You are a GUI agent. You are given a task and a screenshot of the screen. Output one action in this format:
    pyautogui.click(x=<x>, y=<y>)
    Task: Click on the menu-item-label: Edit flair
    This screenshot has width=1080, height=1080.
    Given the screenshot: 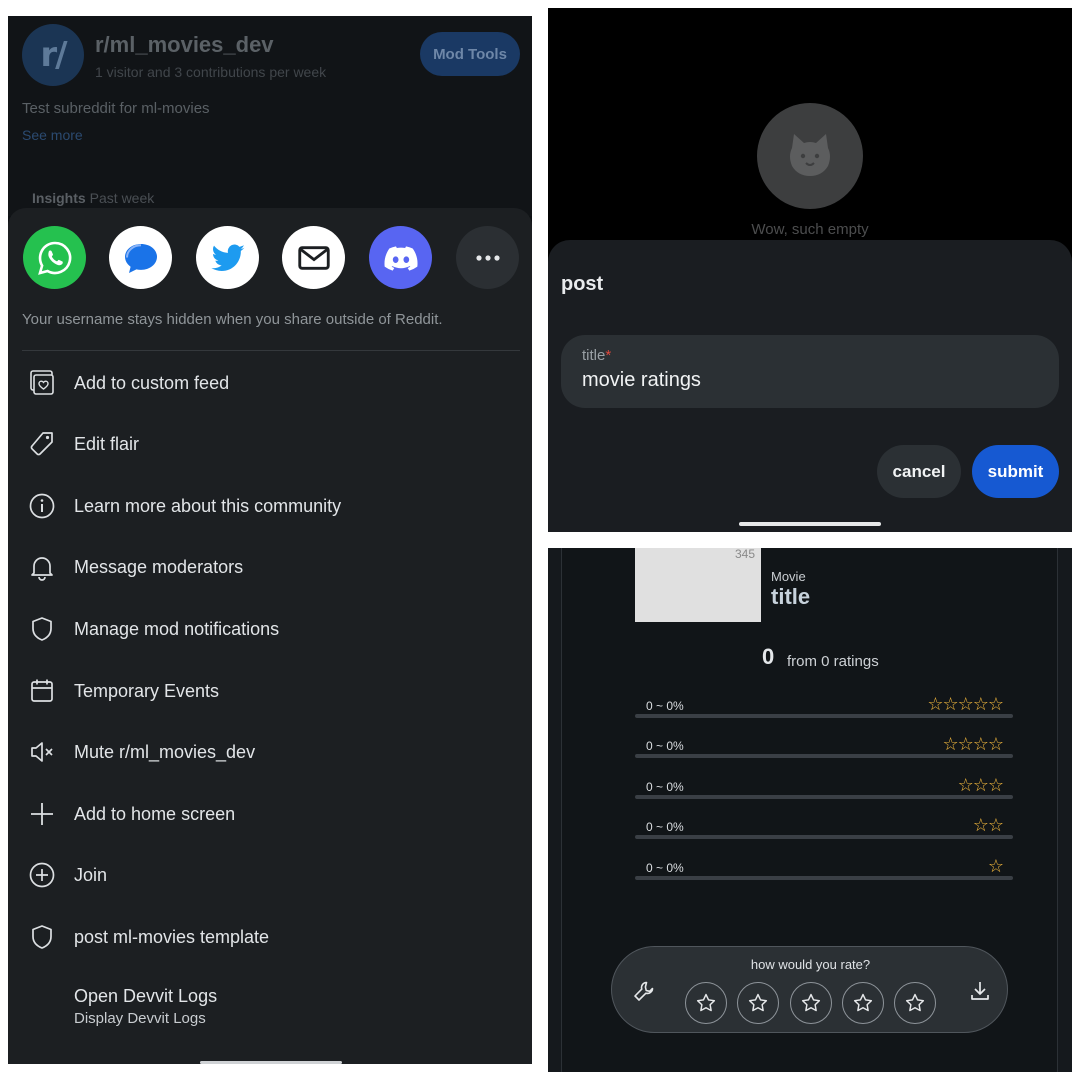 What is the action you would take?
    pyautogui.click(x=107, y=443)
    